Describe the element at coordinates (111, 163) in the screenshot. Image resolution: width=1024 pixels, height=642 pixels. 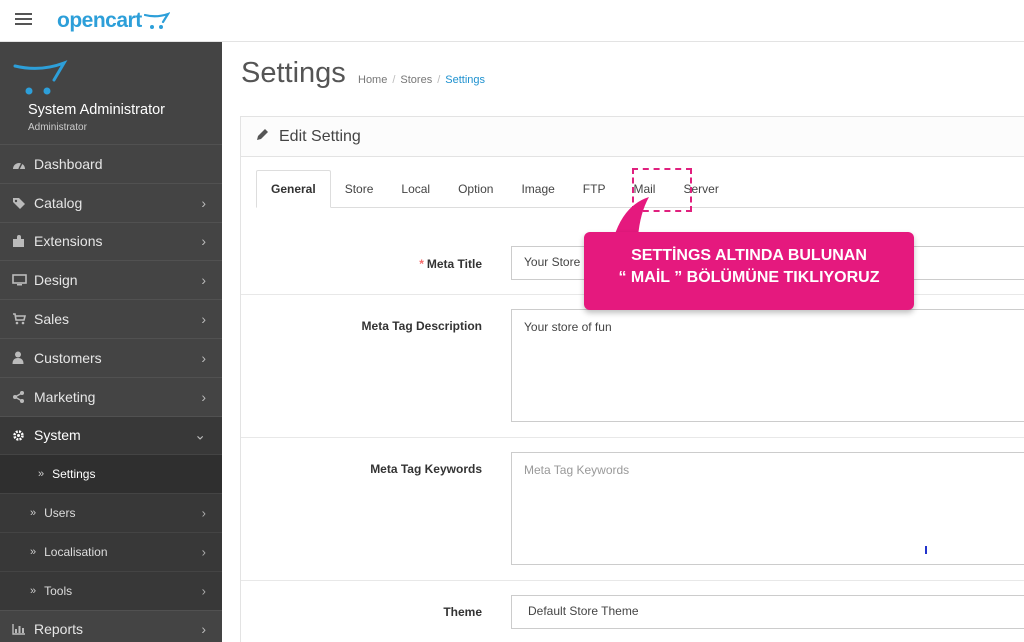
I see `sidebar-item-dashboard: Dashboard` at that location.